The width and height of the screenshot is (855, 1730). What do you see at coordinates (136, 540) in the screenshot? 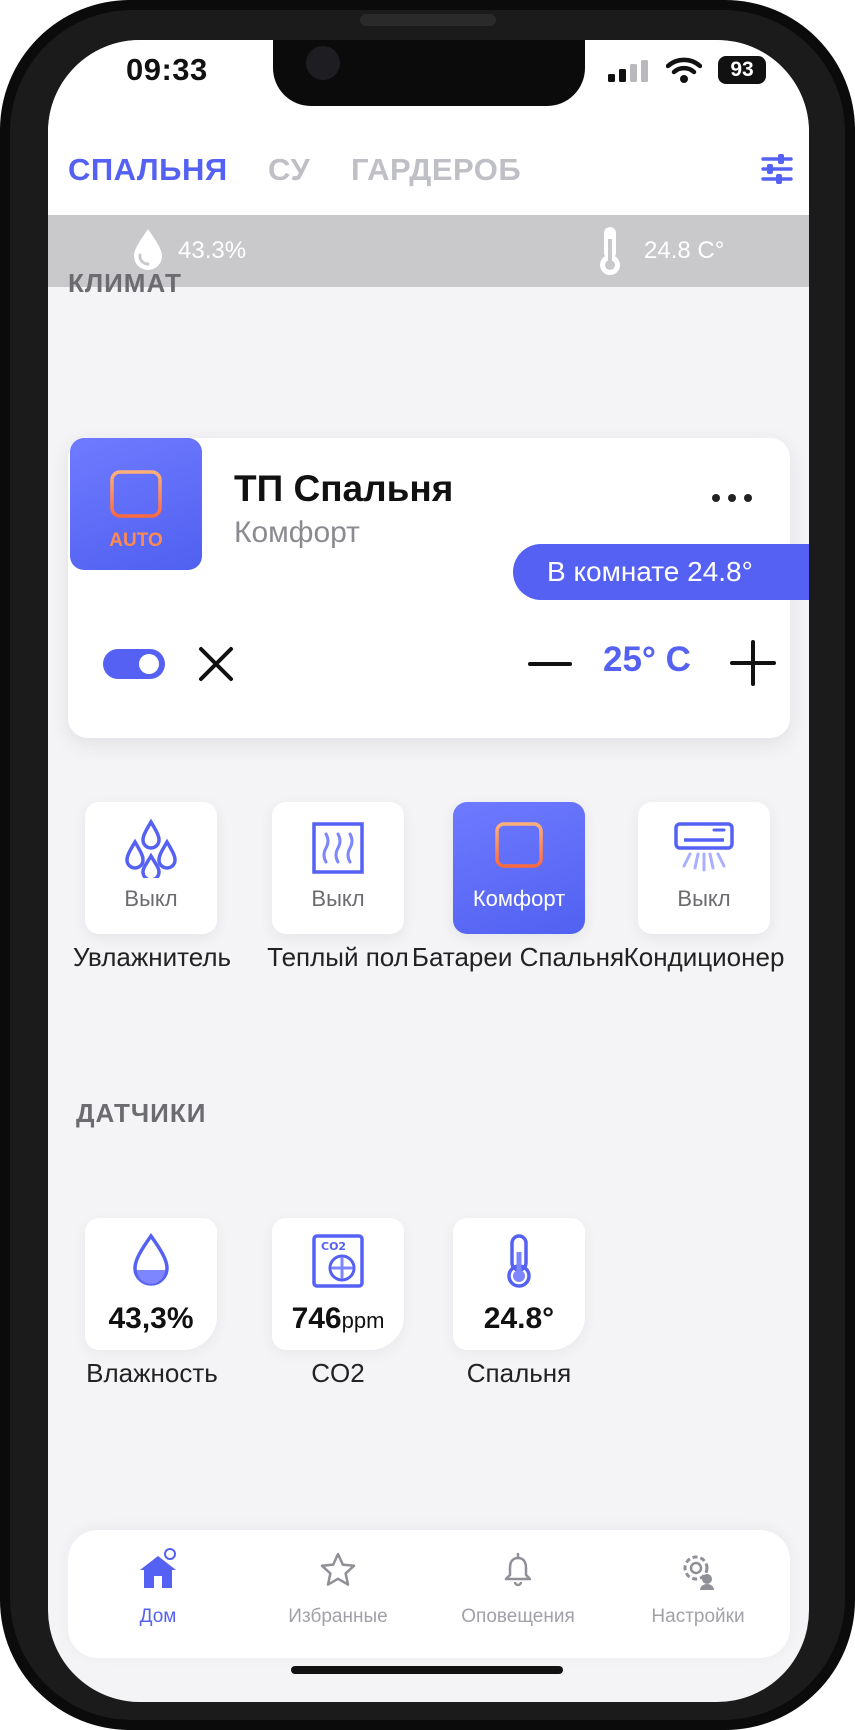
I see `auto-badge: AUTO` at bounding box center [136, 540].